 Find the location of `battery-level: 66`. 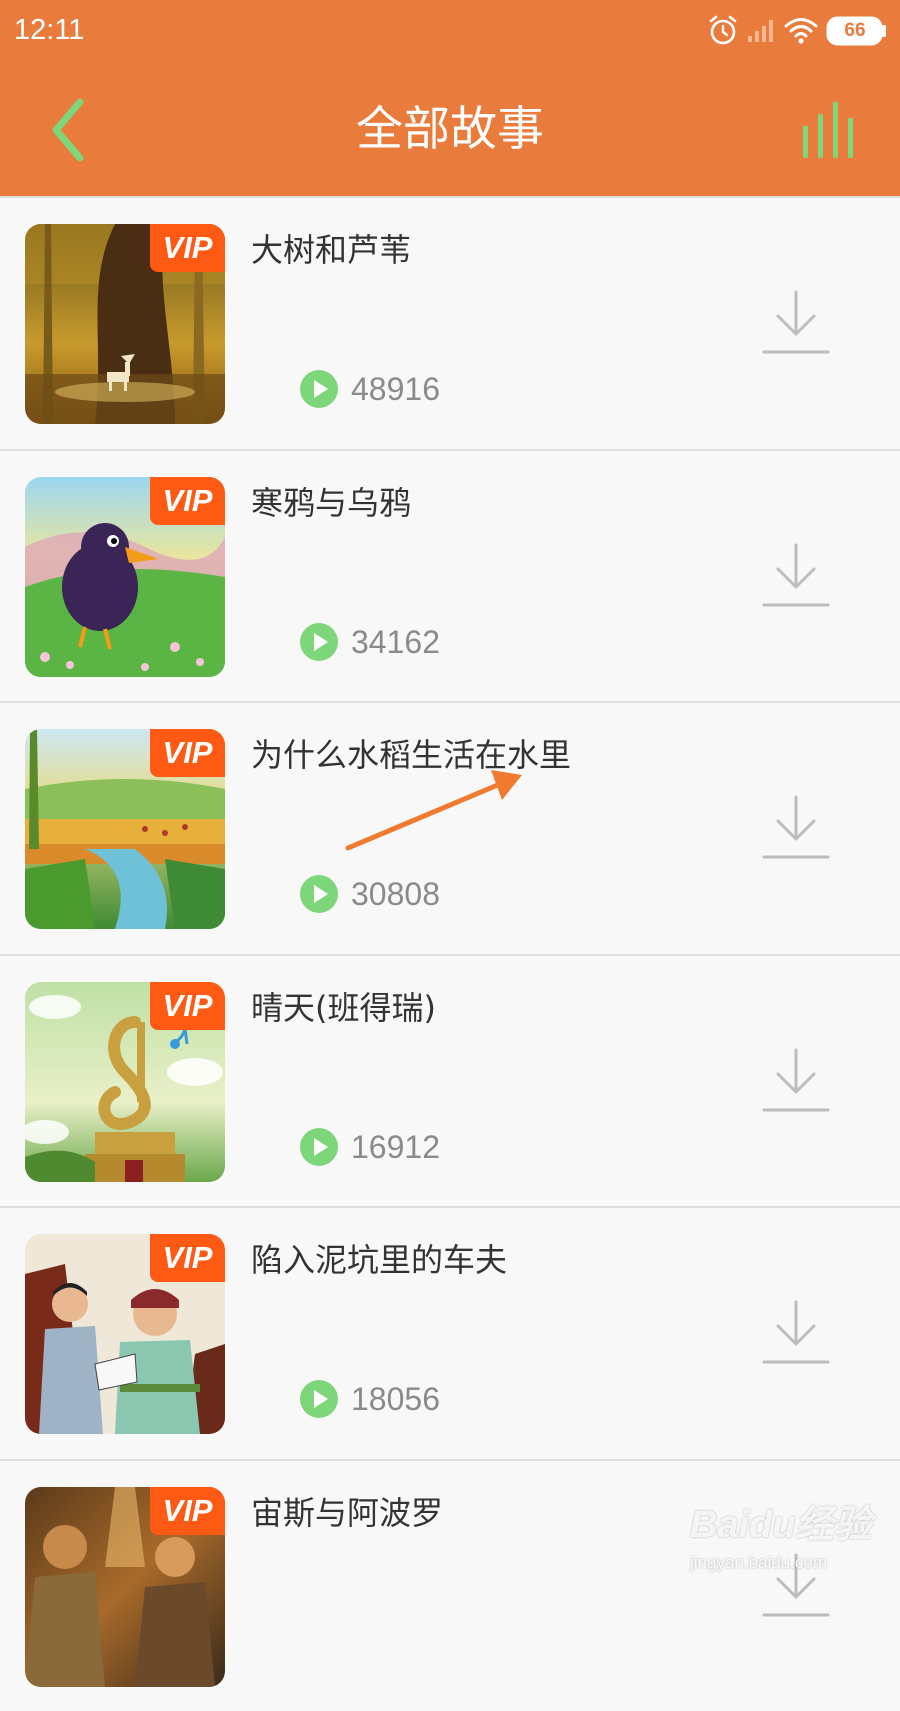

battery-level: 66 is located at coordinates (855, 31).